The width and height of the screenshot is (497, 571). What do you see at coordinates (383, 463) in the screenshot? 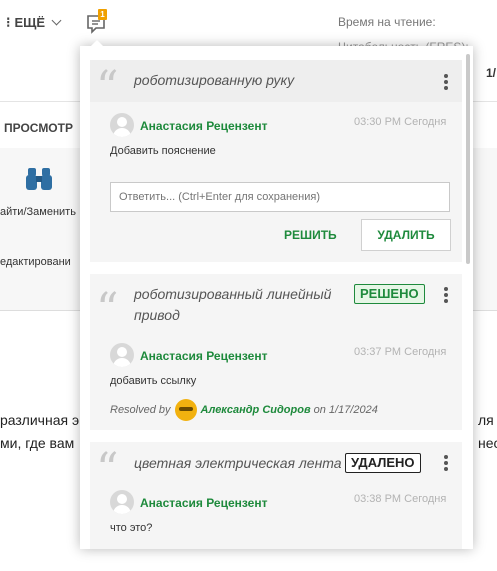
I see `status-badge: УДАЛЕНО` at bounding box center [383, 463].